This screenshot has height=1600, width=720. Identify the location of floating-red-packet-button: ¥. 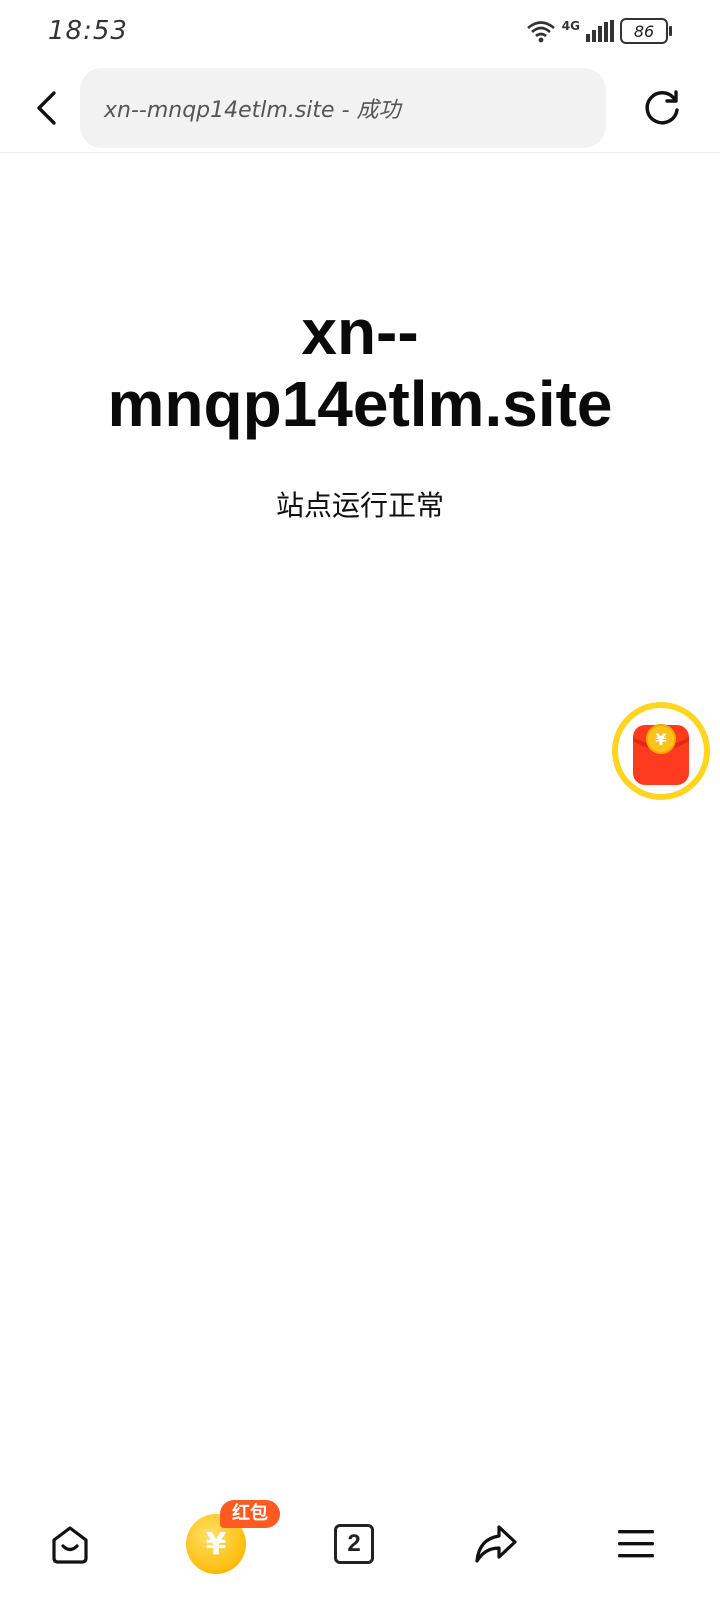
(661, 751).